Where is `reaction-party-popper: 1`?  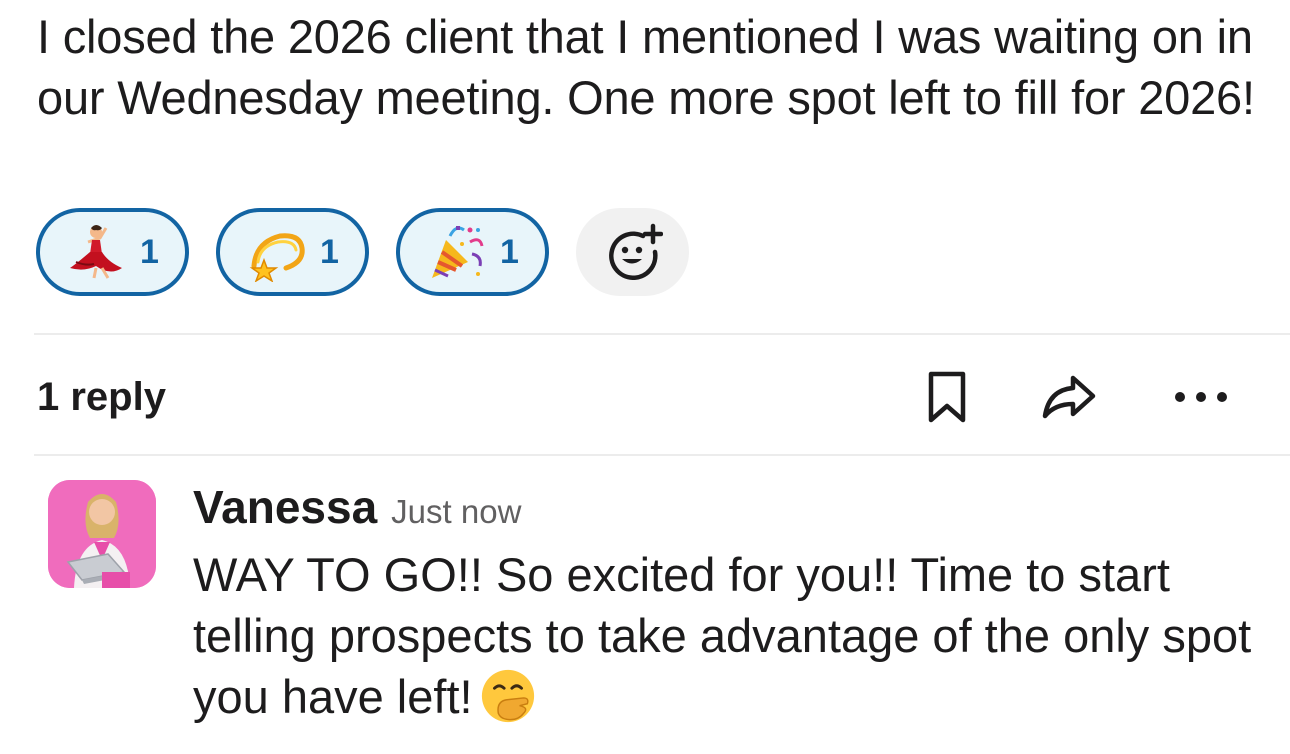
reaction-party-popper: 1 is located at coordinates (472, 252).